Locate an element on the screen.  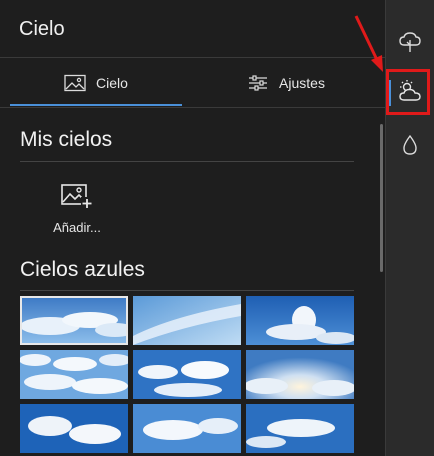
section-title-mis-cielos: Mis cielos is located at coordinates (66, 139).